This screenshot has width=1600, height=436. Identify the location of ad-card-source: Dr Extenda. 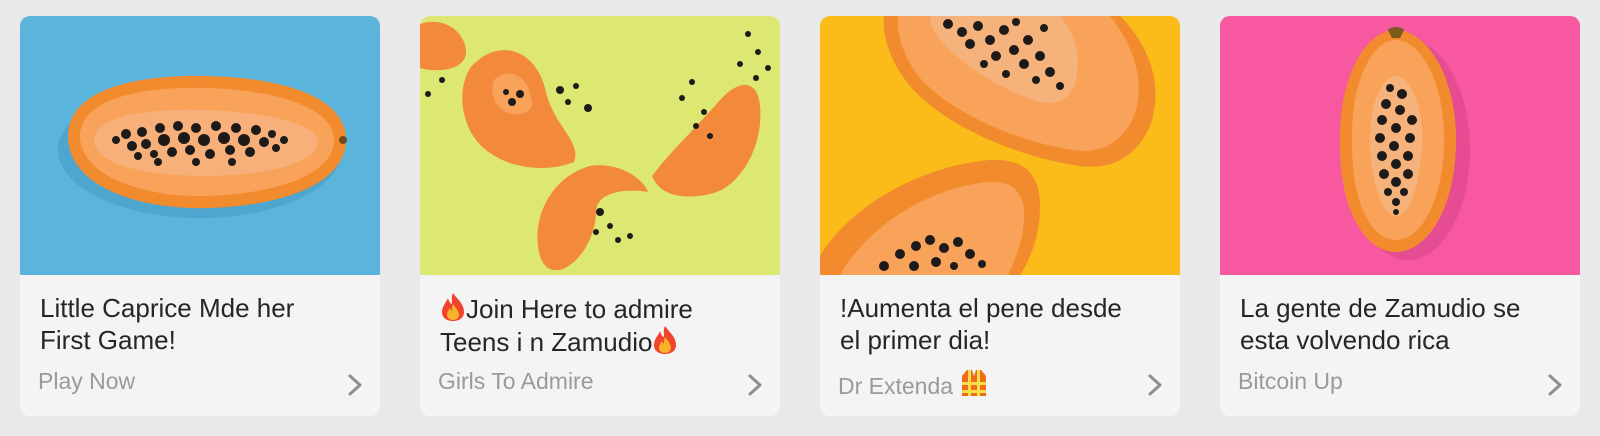
(913, 384).